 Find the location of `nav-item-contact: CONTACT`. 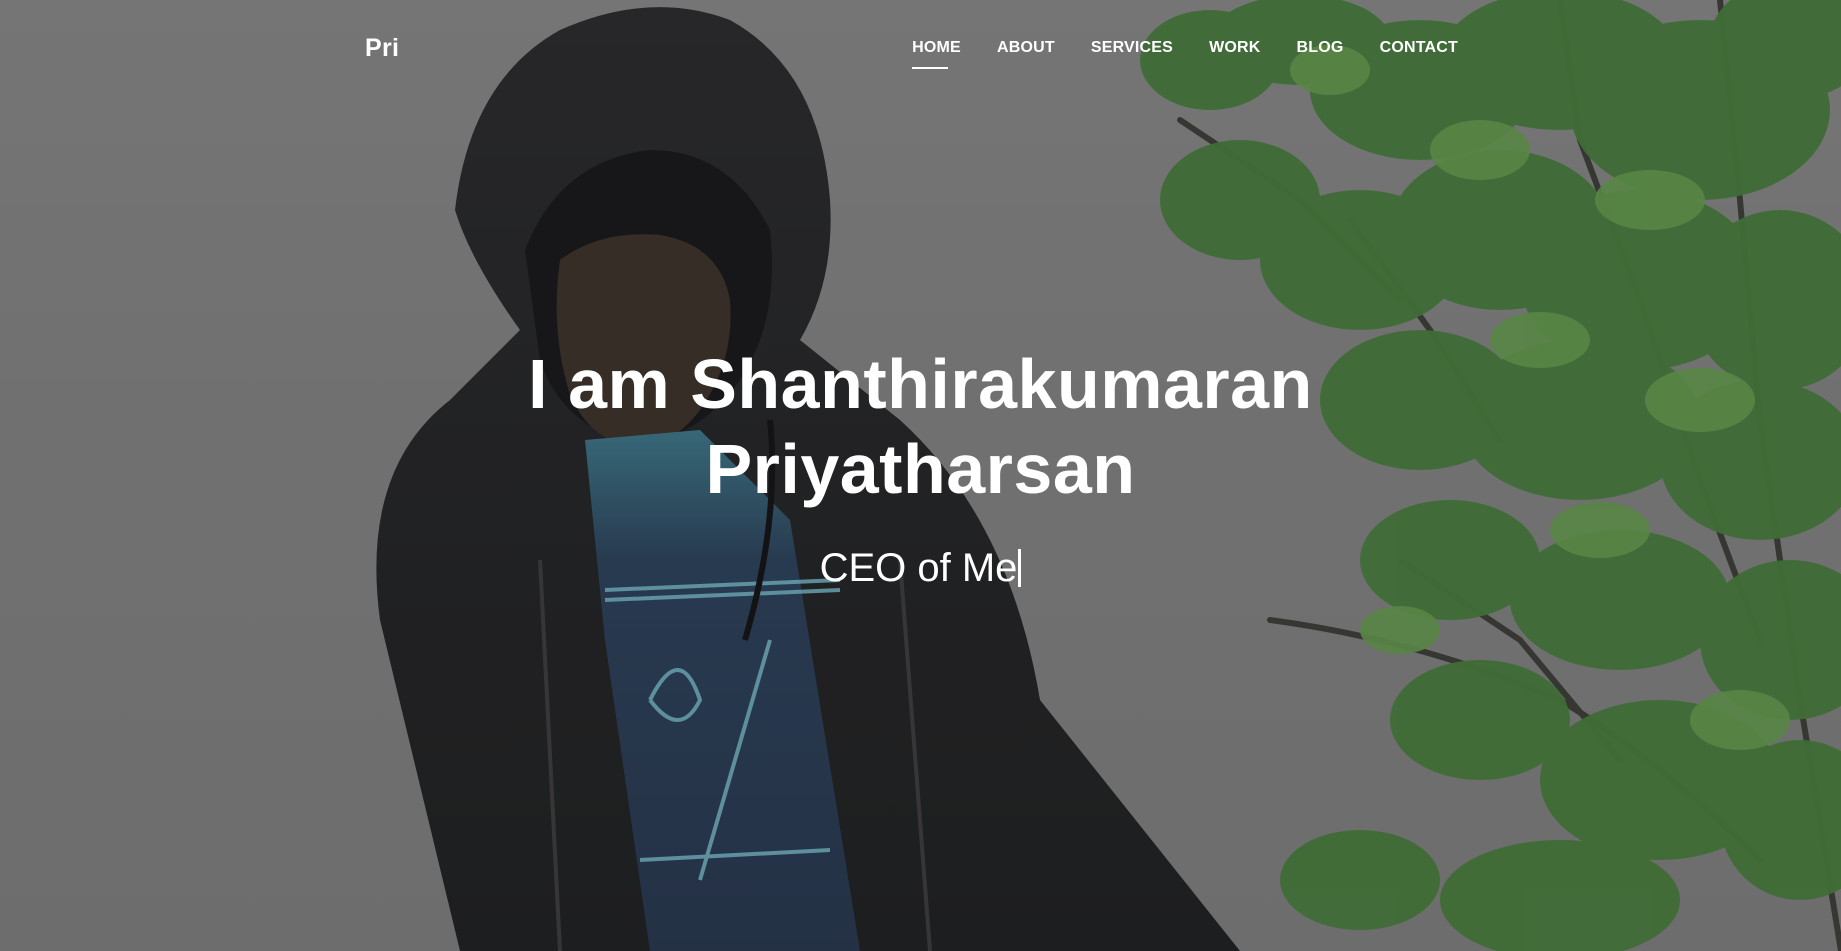

nav-item-contact: CONTACT is located at coordinates (1419, 54).